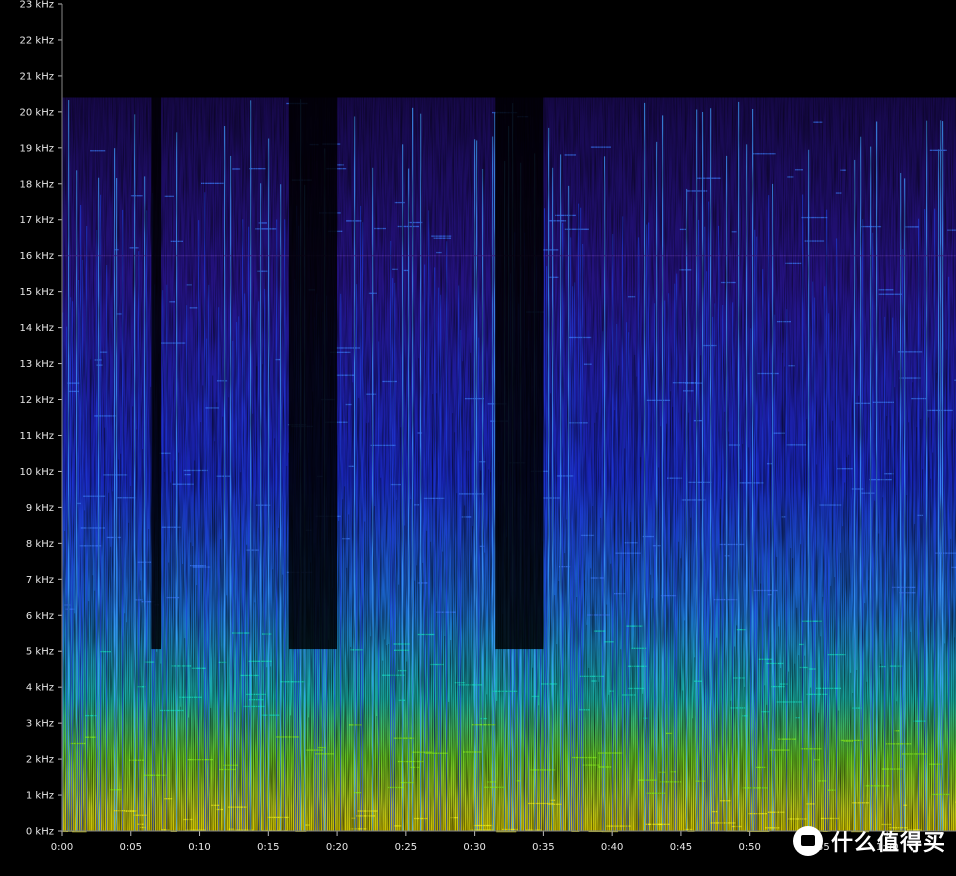 This screenshot has height=876, width=956. Describe the element at coordinates (509, 51) in the screenshot. I see `silent-band-above-cutoff` at that location.